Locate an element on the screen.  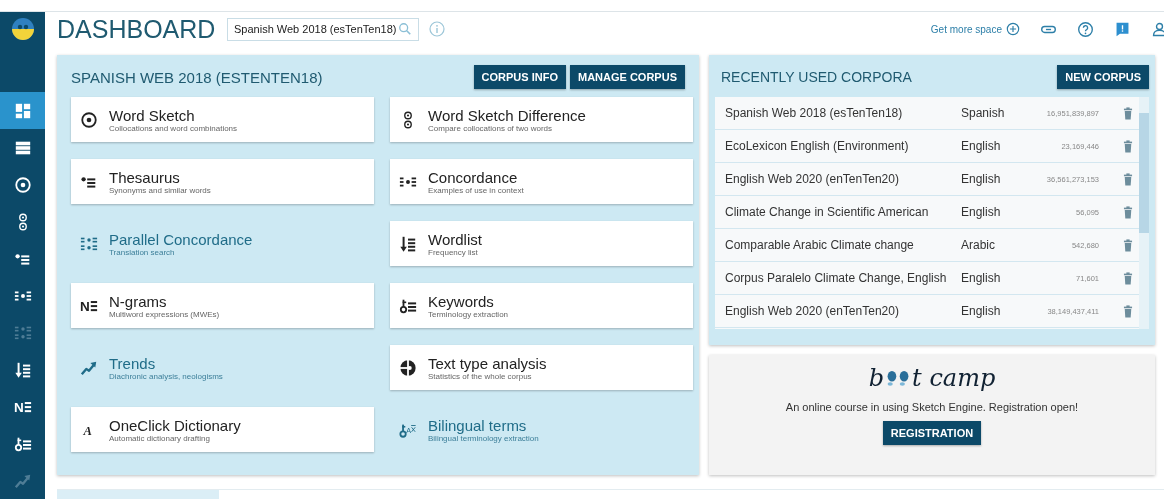
sidebar-dashboard-icon is located at coordinates (22, 110).